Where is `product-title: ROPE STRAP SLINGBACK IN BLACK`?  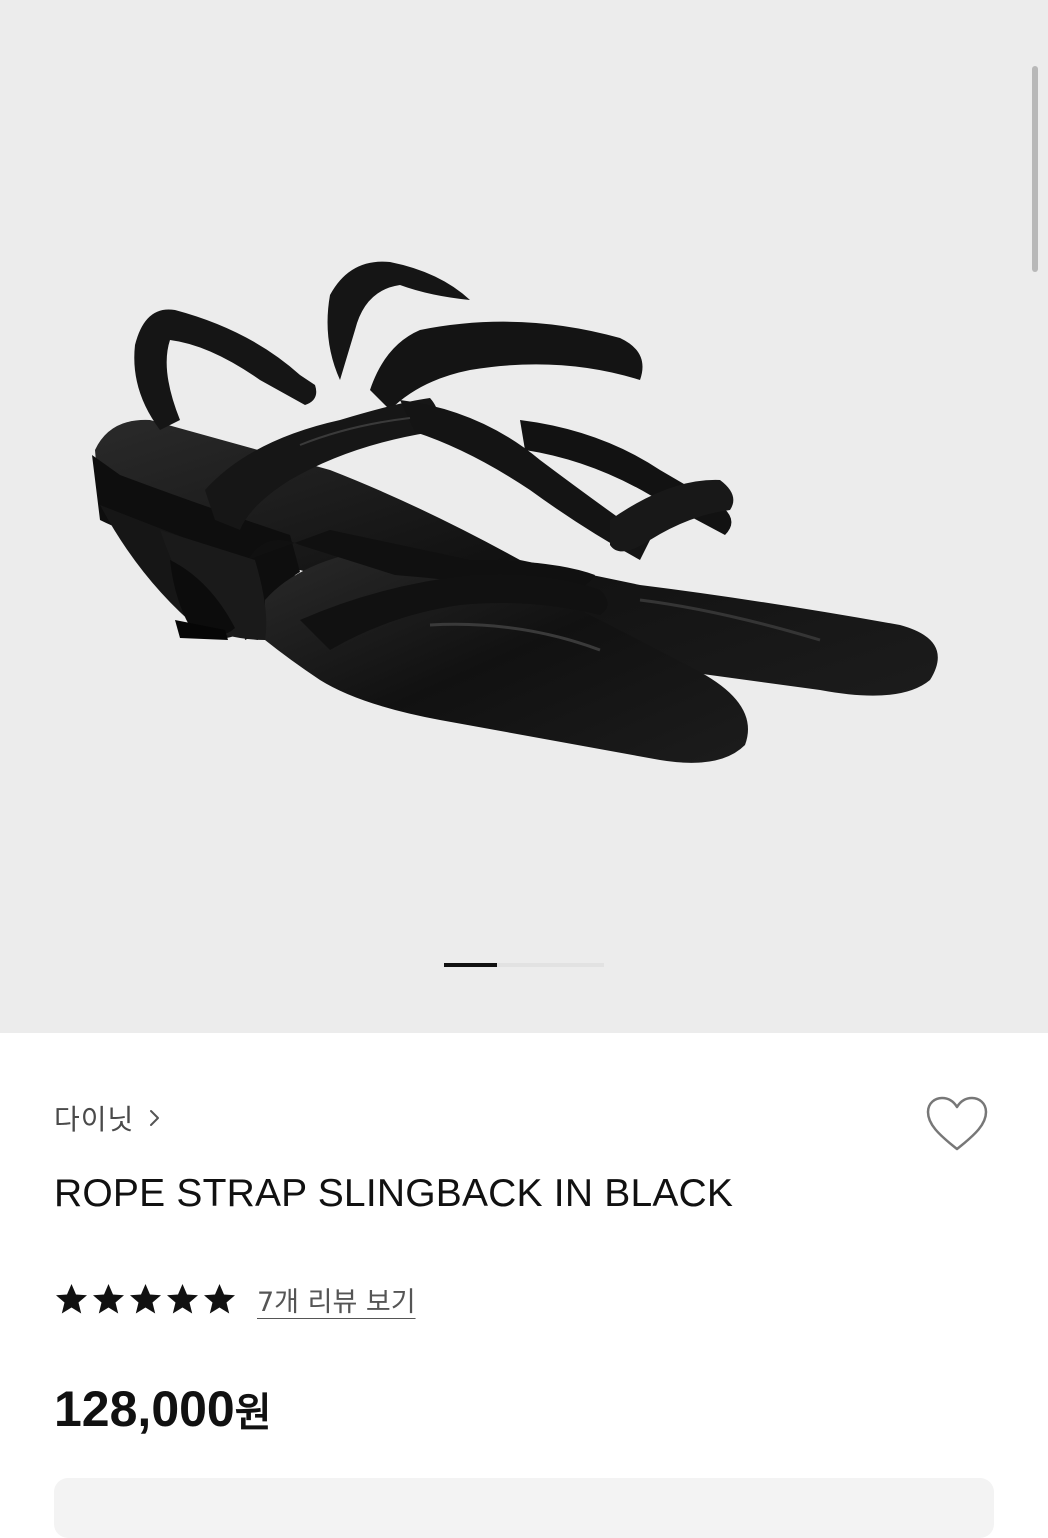 product-title: ROPE STRAP SLINGBACK IN BLACK is located at coordinates (394, 1193).